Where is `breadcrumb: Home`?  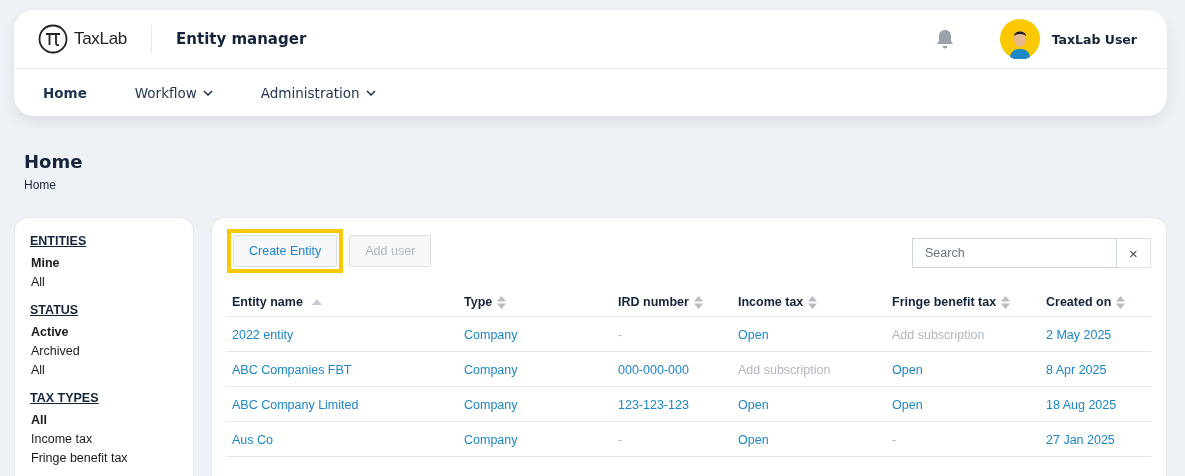 breadcrumb: Home is located at coordinates (595, 185).